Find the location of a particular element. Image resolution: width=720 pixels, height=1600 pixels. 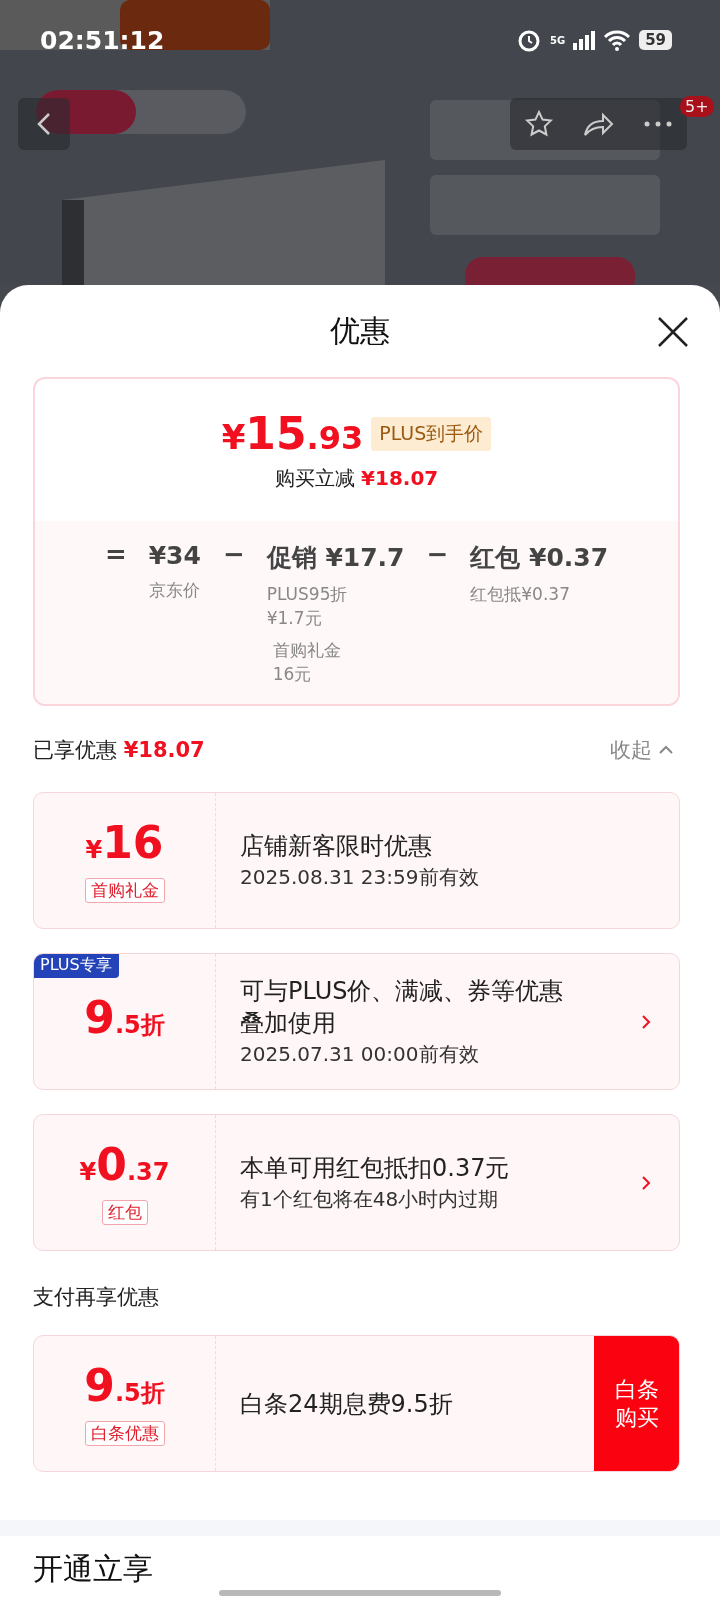

baitiao-buy-button: 白条购买 is located at coordinates (636, 1403).